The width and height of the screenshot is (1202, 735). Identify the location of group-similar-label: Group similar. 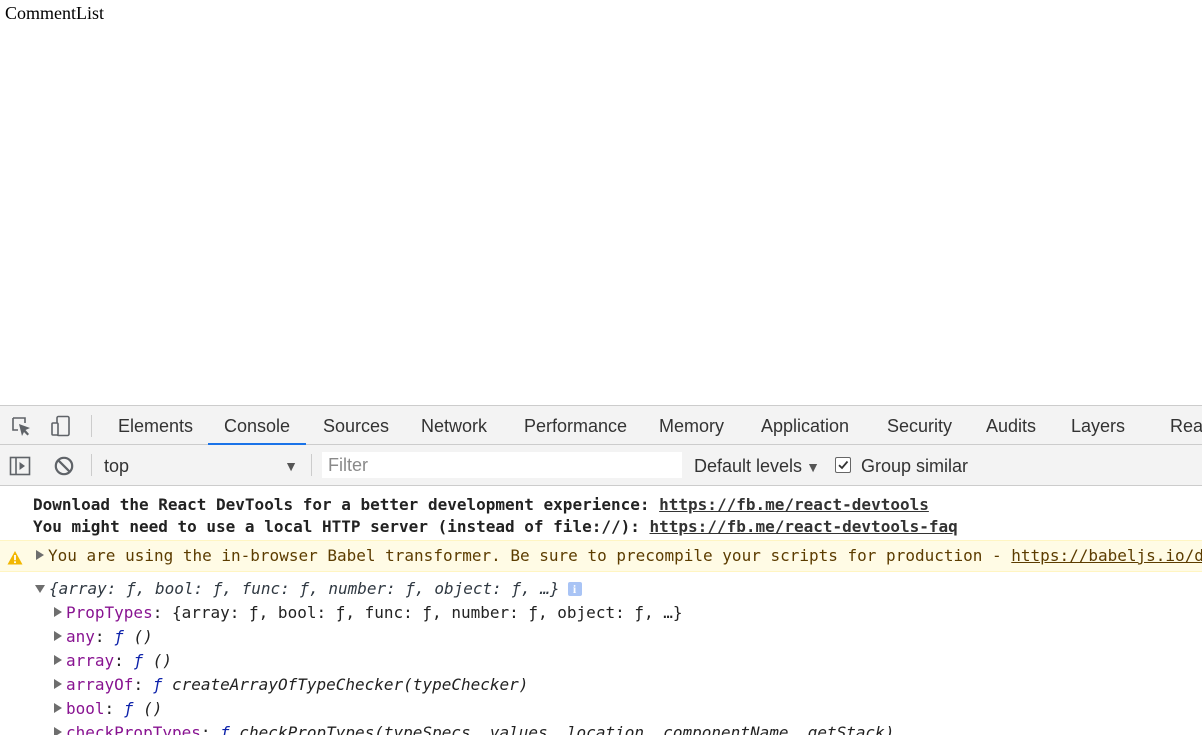
(915, 466).